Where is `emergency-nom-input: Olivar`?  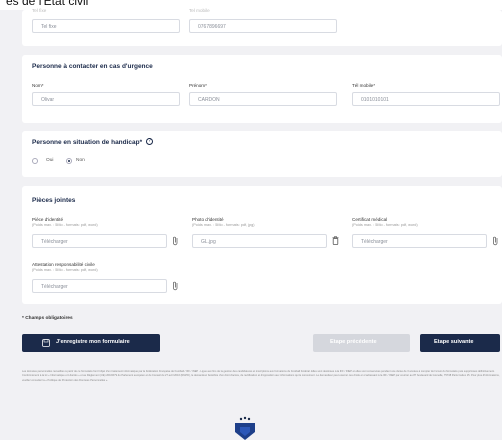 emergency-nom-input: Olivar is located at coordinates (106, 99).